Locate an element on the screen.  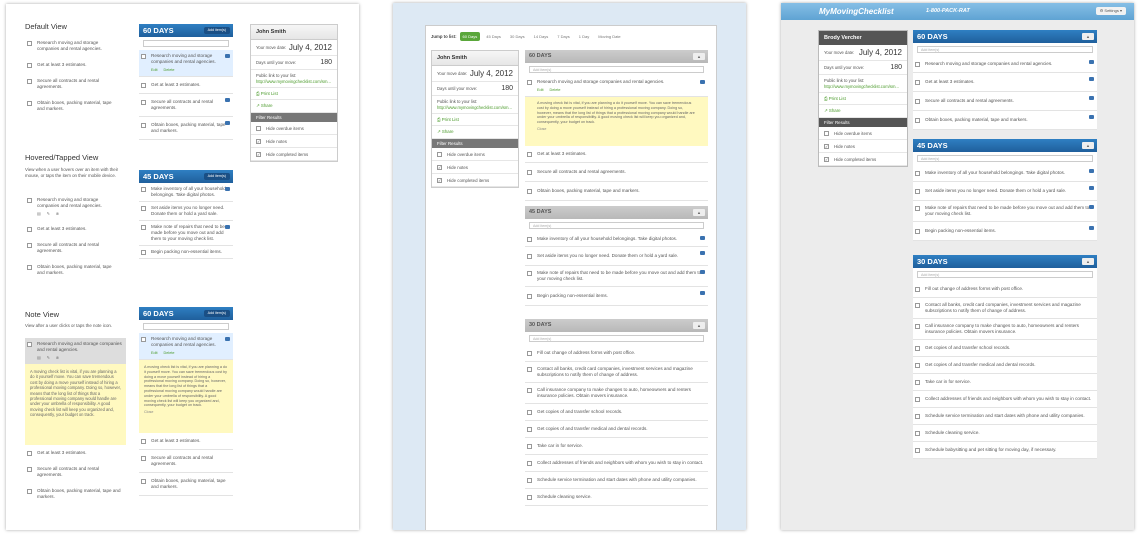
tab-moving-date: Moving Date is located at coordinates (609, 36).